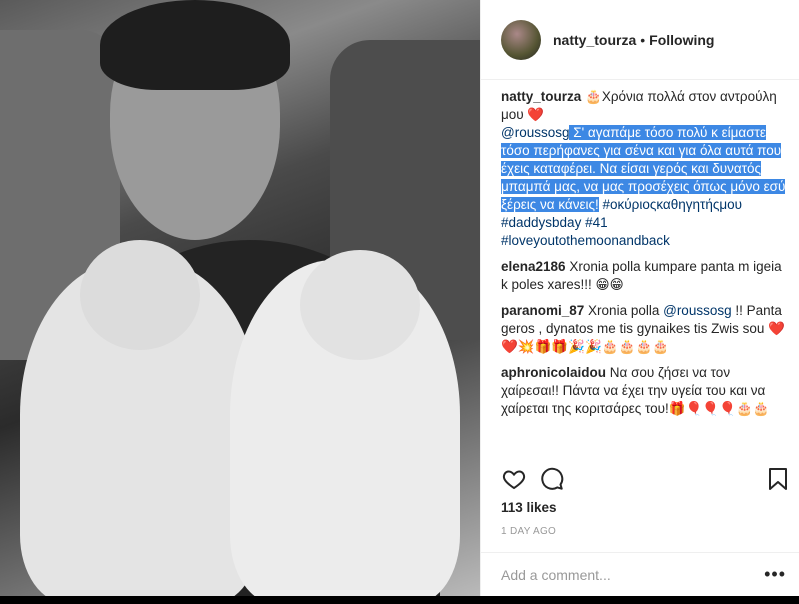 Image resolution: width=799 pixels, height=604 pixels. Describe the element at coordinates (521, 39) in the screenshot. I see `avatar` at that location.